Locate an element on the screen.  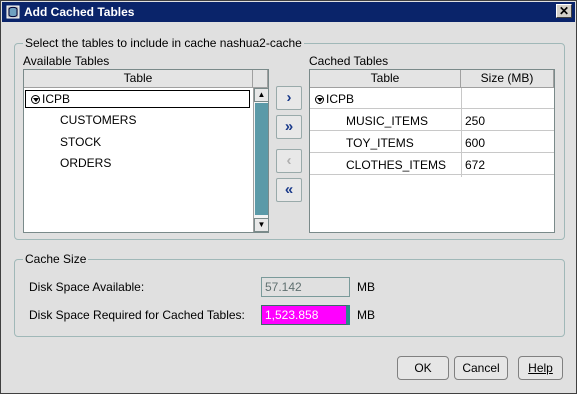
help-button: Help is located at coordinates (540, 368).